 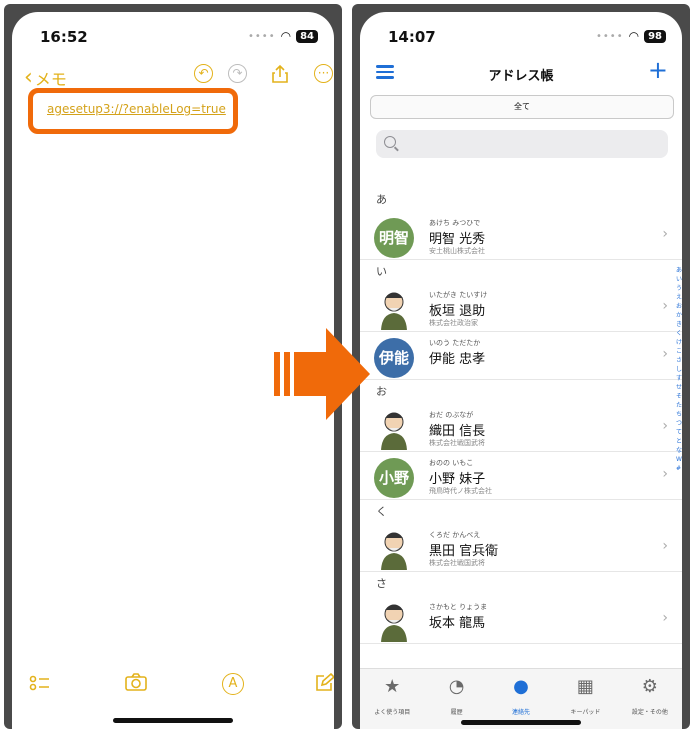 What do you see at coordinates (457, 359) in the screenshot?
I see `contact-name: 伊能 忠孝` at bounding box center [457, 359].